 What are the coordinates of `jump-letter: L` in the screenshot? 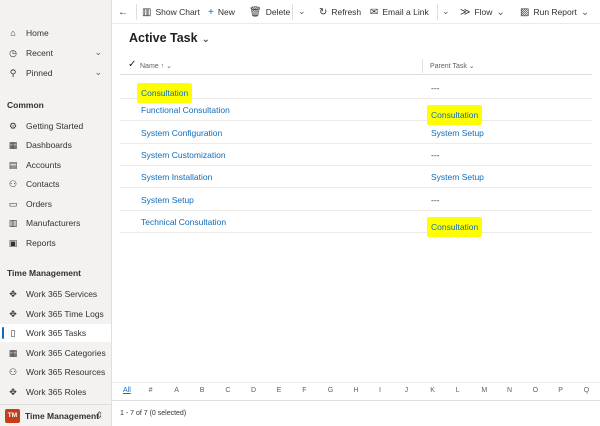 It's located at (458, 390).